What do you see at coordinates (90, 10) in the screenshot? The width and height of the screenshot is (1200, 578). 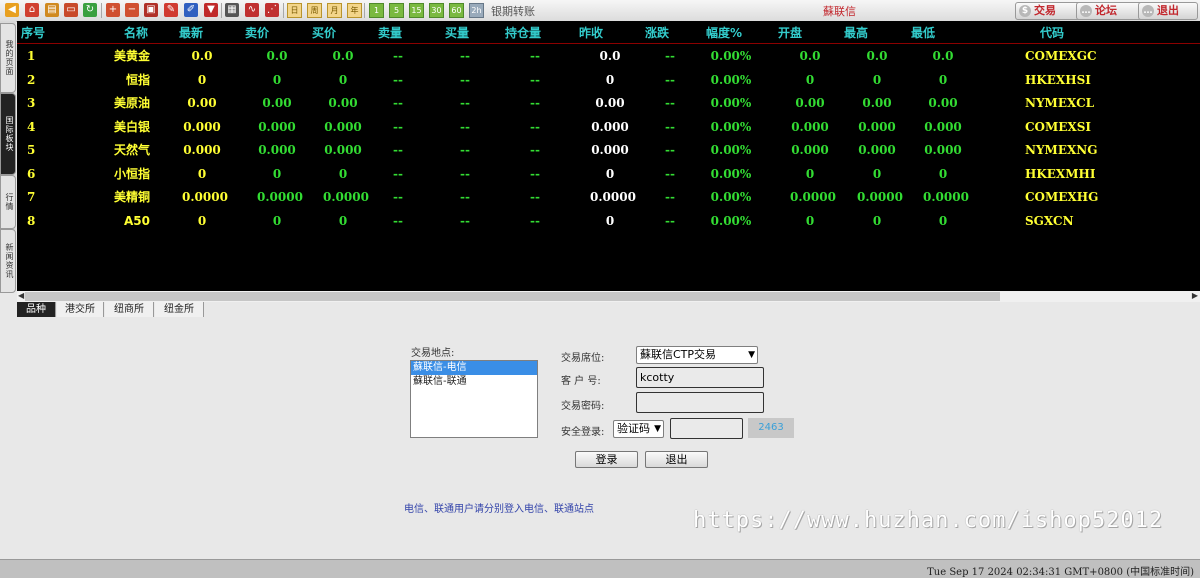 I see `refresh-icon: ↻` at bounding box center [90, 10].